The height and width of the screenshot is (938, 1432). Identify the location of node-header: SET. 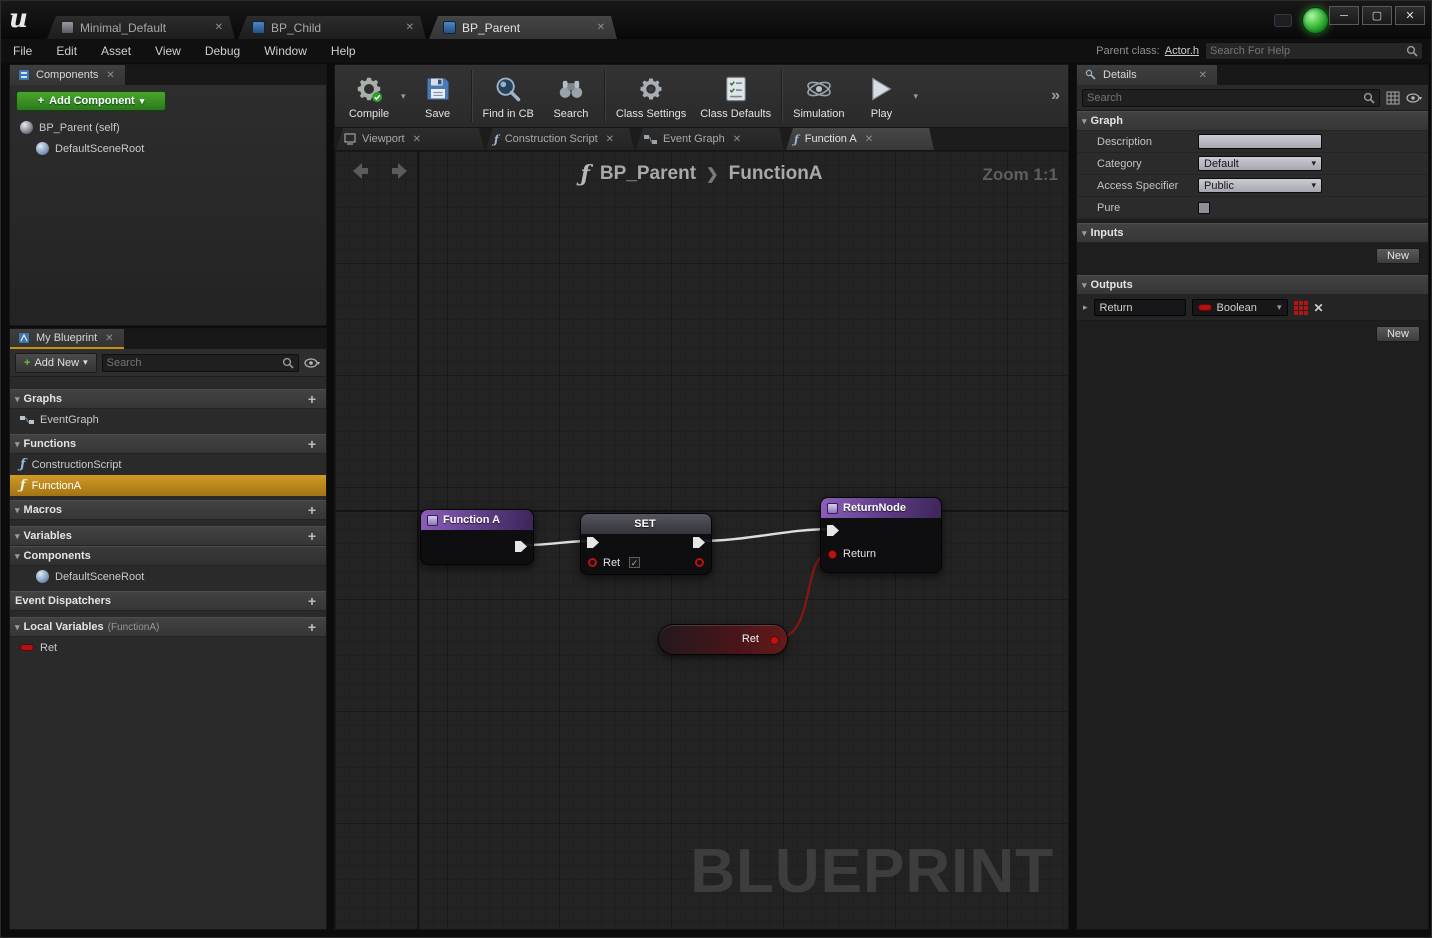
(646, 524).